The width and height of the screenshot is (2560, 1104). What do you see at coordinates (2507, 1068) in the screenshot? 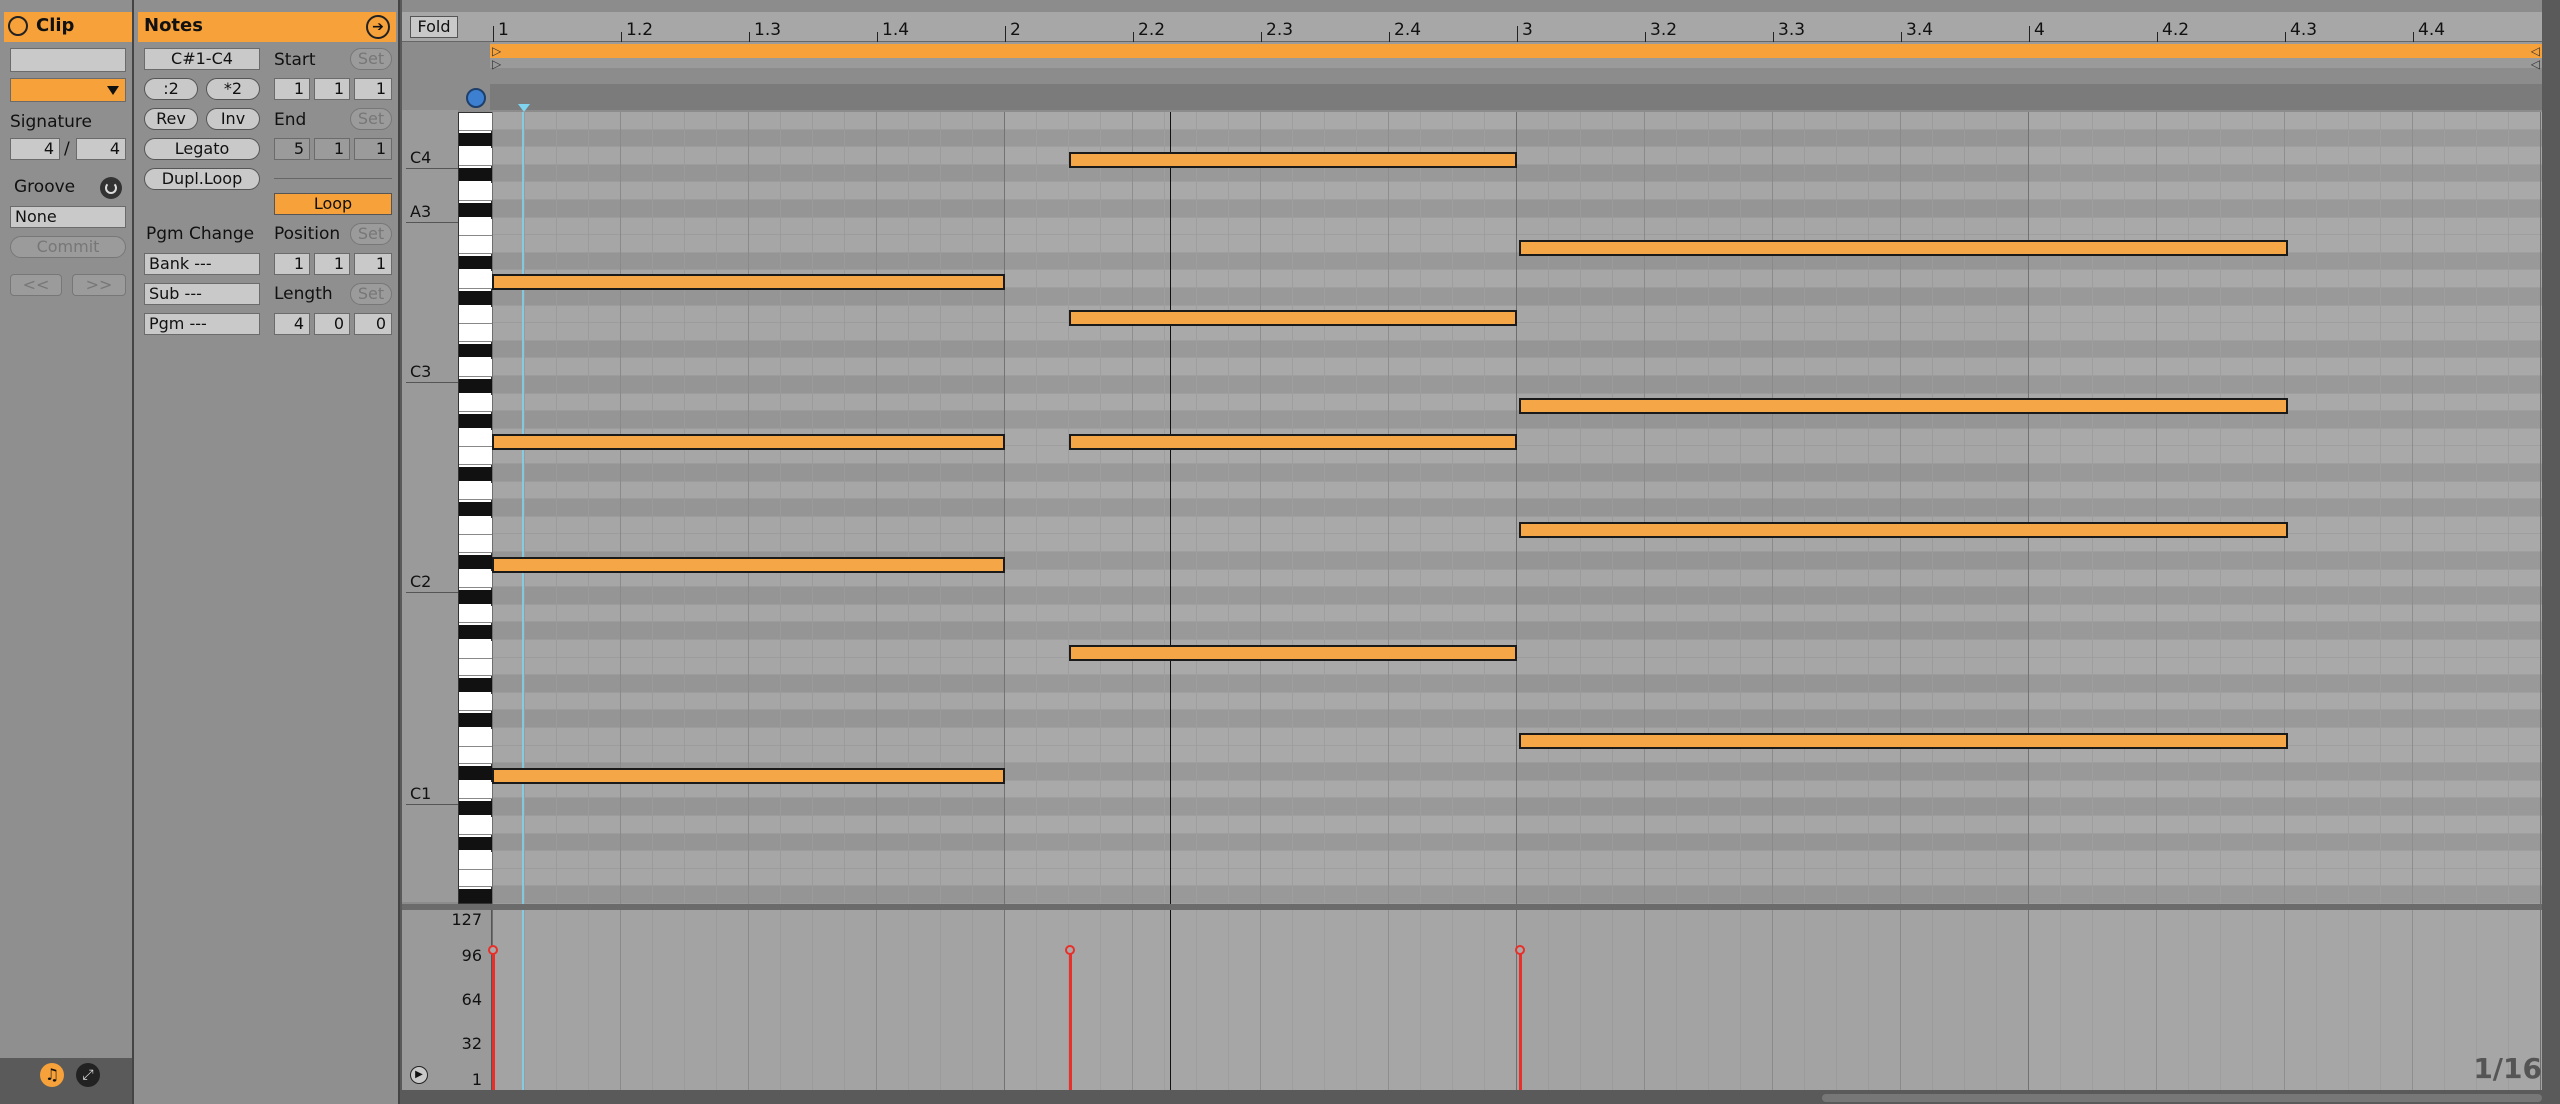
I see `grid-resolution-label: 1/16` at bounding box center [2507, 1068].